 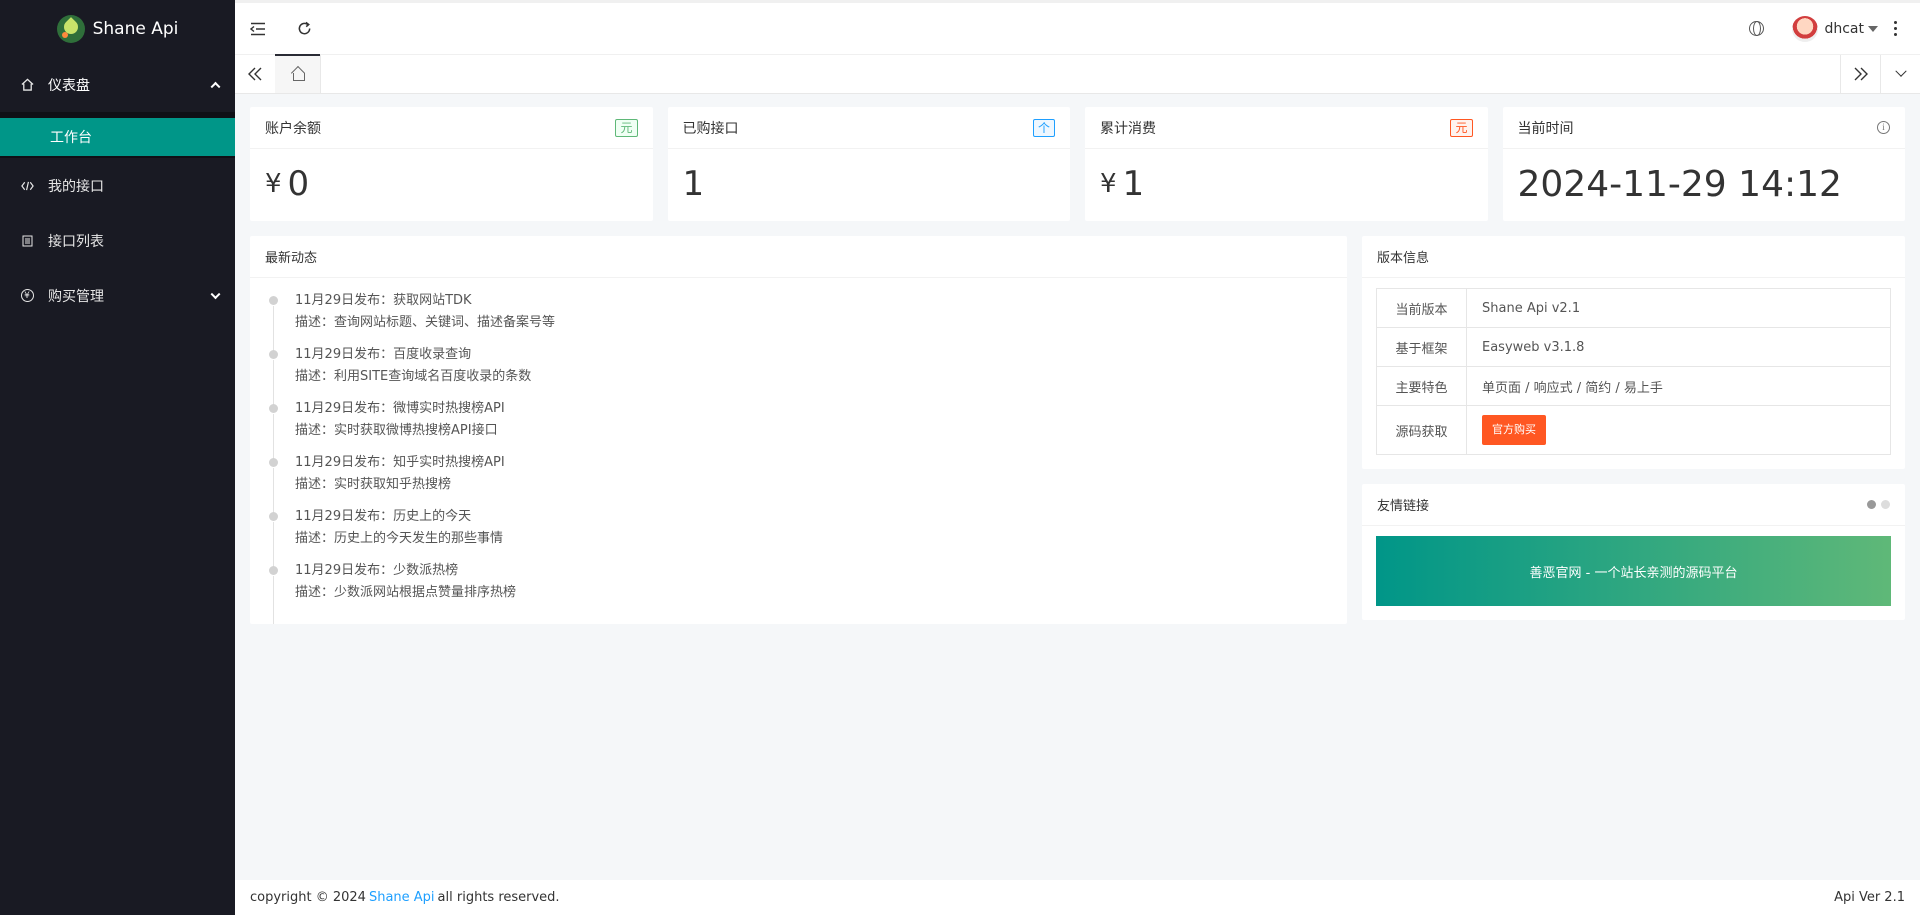 I want to click on chevron-down-icon, so click(x=215, y=293).